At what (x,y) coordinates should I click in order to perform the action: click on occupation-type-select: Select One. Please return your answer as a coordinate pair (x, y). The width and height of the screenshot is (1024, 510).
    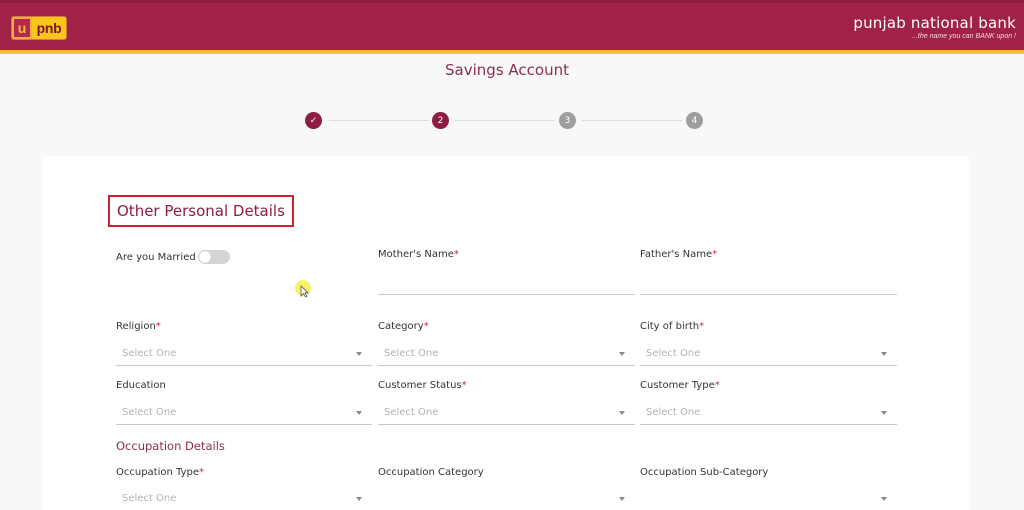
    Looking at the image, I should click on (244, 498).